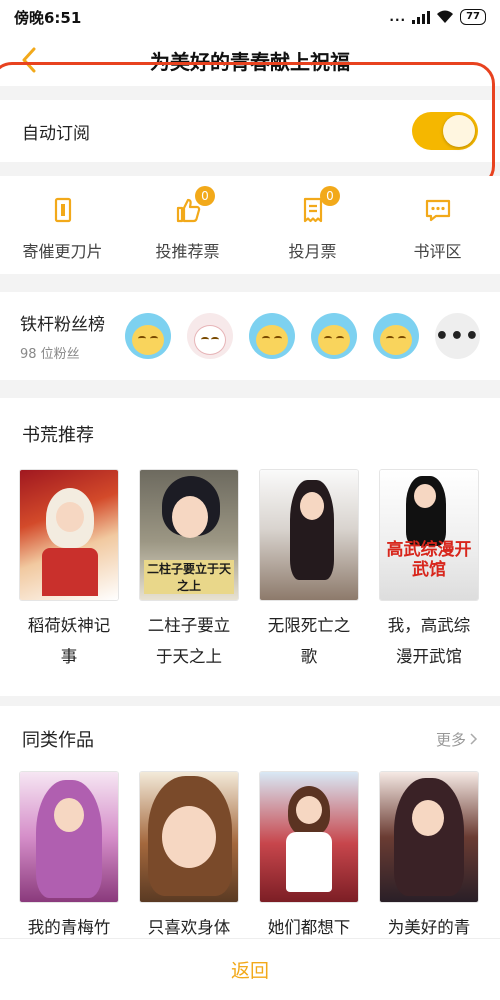  I want to click on recommend-header: 书荒推荐, so click(250, 434).